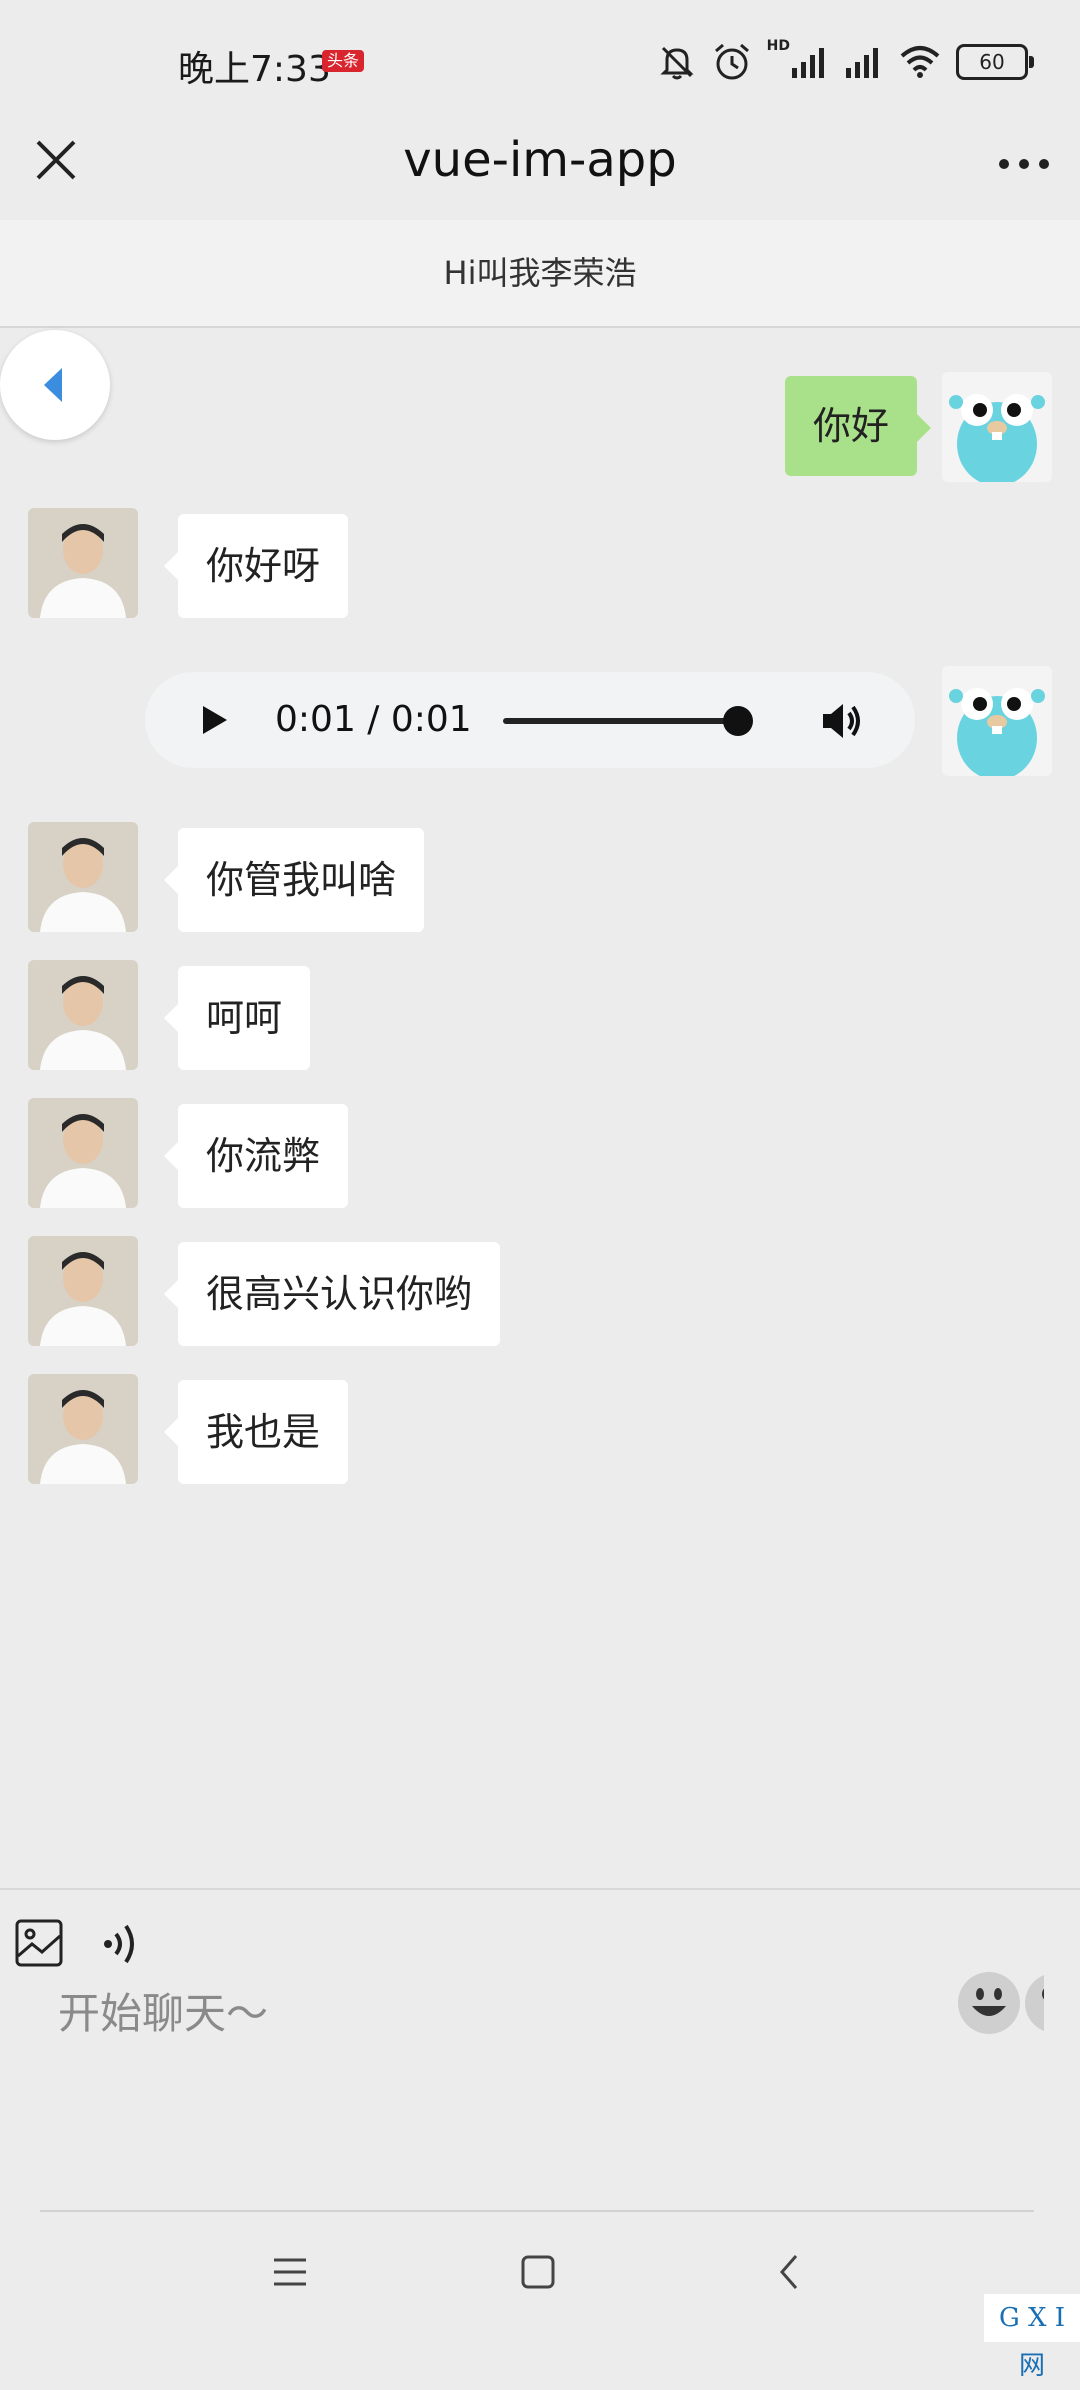 Image resolution: width=1080 pixels, height=2390 pixels. What do you see at coordinates (920, 62) in the screenshot?
I see `wifi-icon` at bounding box center [920, 62].